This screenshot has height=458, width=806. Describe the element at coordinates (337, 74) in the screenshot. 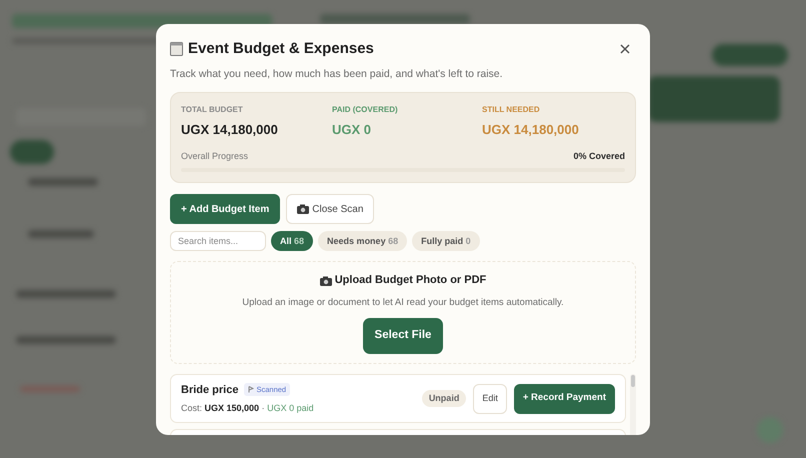

I see `dialog-subtitle: Track what you need, how much has been paid, and what's left to raise.` at that location.